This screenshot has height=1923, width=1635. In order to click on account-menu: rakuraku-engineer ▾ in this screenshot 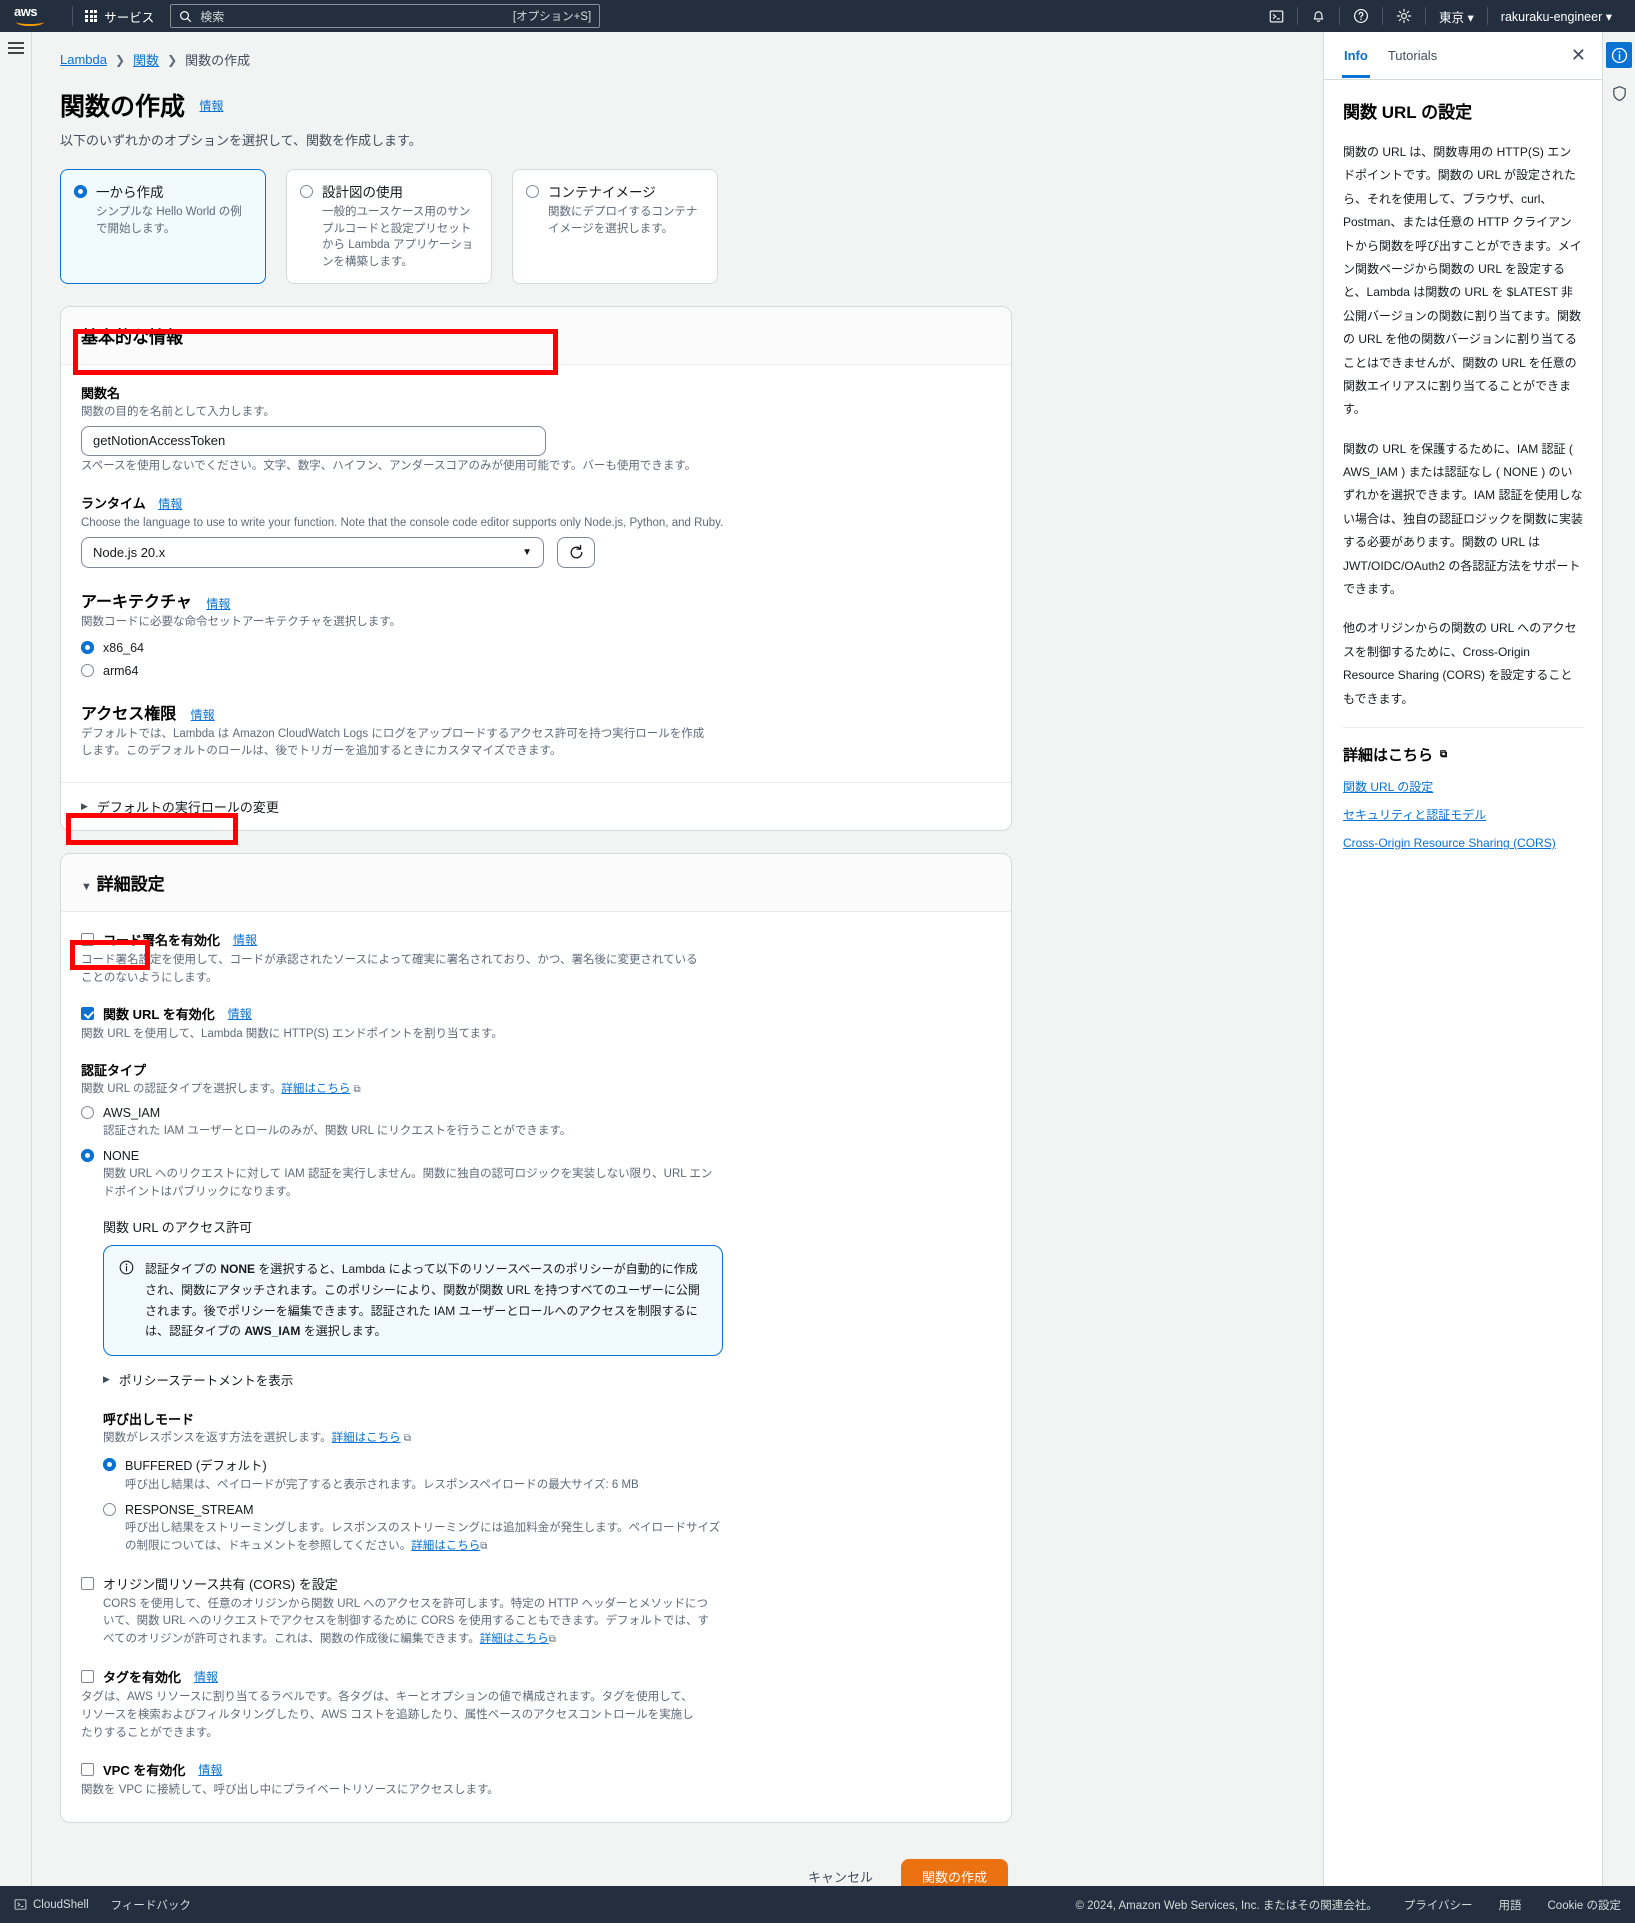, I will do `click(1556, 16)`.